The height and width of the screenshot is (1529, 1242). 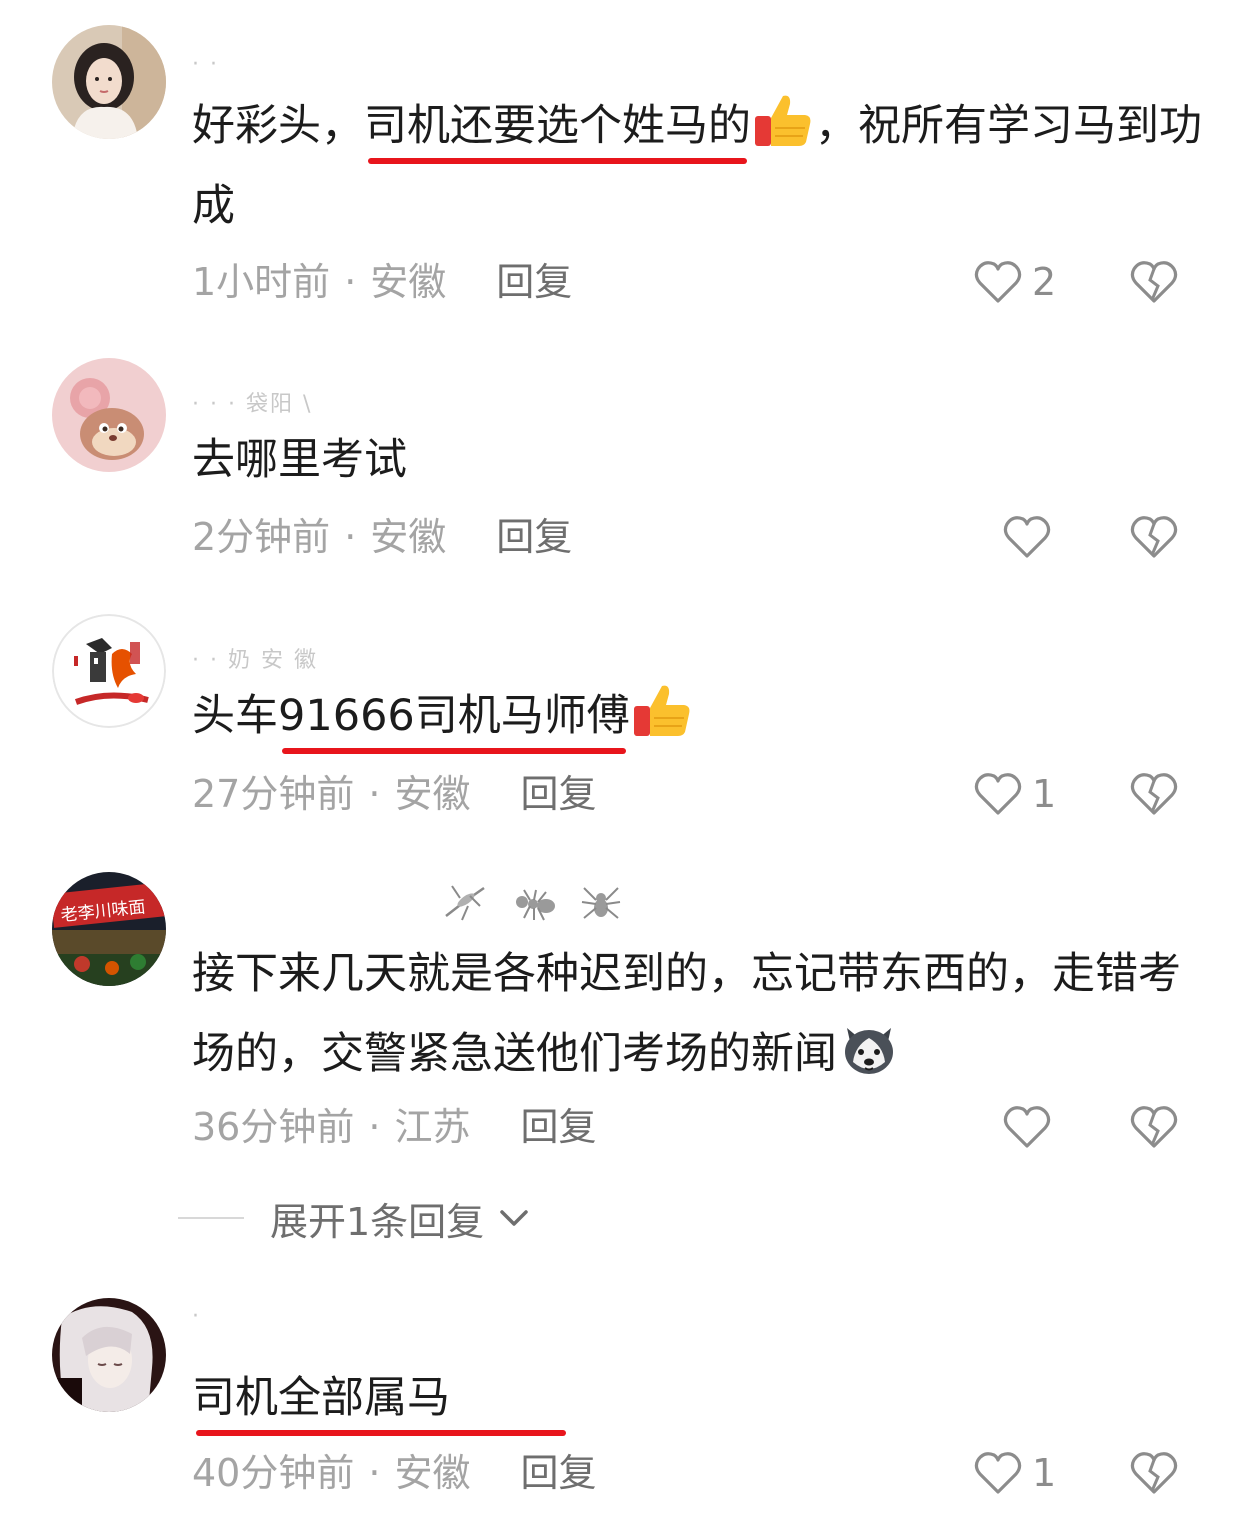 I want to click on timestamp: 1小时前, so click(x=261, y=282).